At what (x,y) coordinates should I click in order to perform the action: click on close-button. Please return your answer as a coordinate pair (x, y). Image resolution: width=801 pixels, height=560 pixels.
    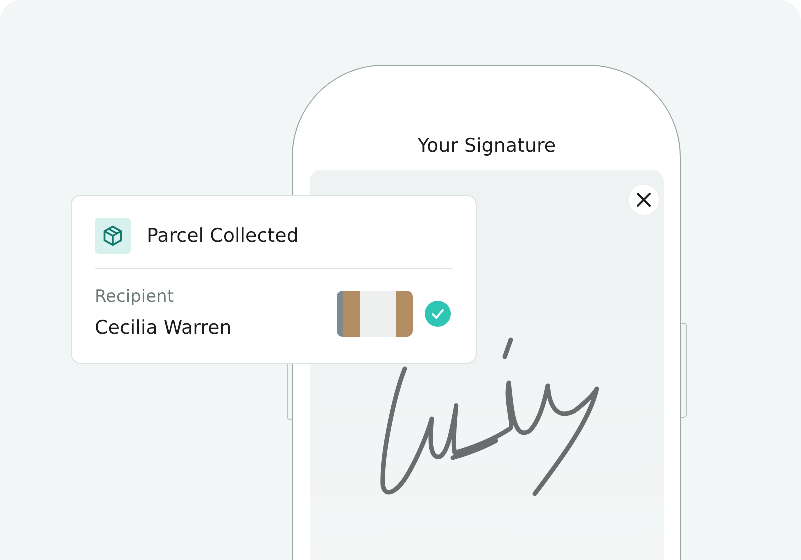
    Looking at the image, I should click on (644, 200).